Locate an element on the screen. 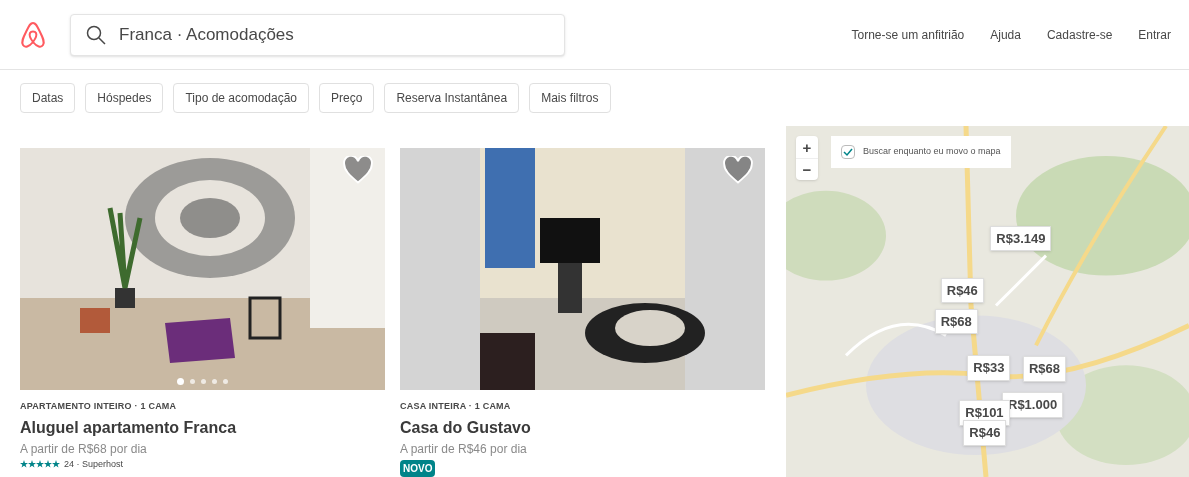 Image resolution: width=1189 pixels, height=477 pixels. listing-price: A partir de R$68 por dia is located at coordinates (84, 449).